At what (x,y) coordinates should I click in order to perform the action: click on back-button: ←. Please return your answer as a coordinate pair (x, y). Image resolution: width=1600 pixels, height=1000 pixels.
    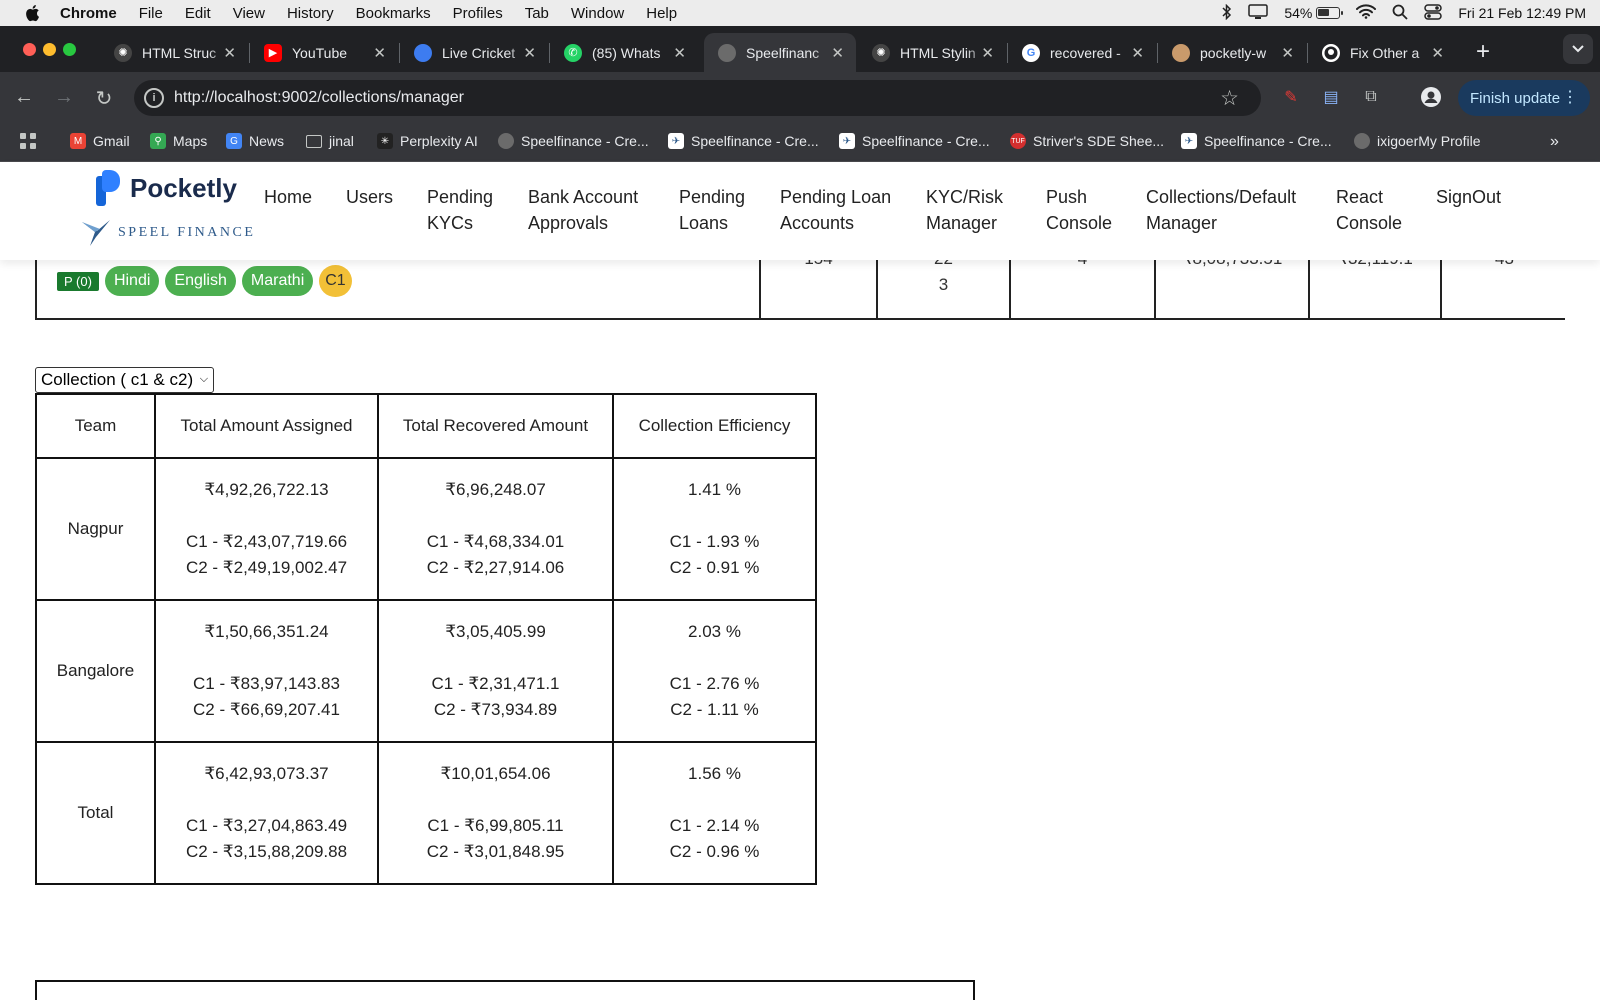
    Looking at the image, I should click on (24, 97).